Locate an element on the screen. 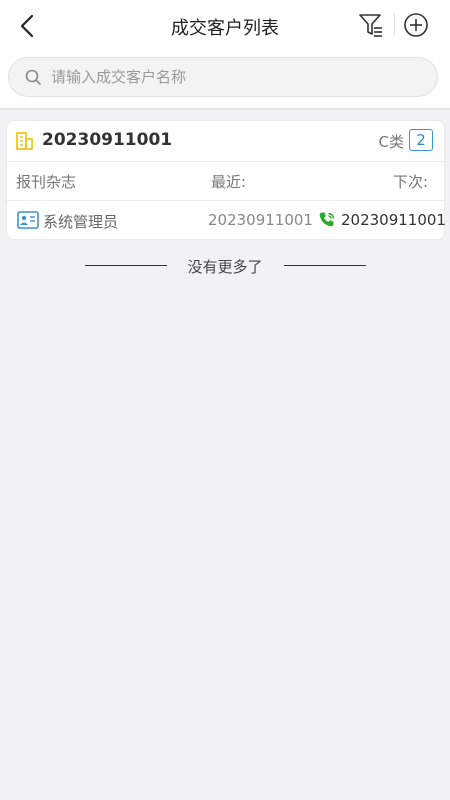 This screenshot has height=800, width=450. card-header-row: 20230911001 C类 2 is located at coordinates (225, 141).